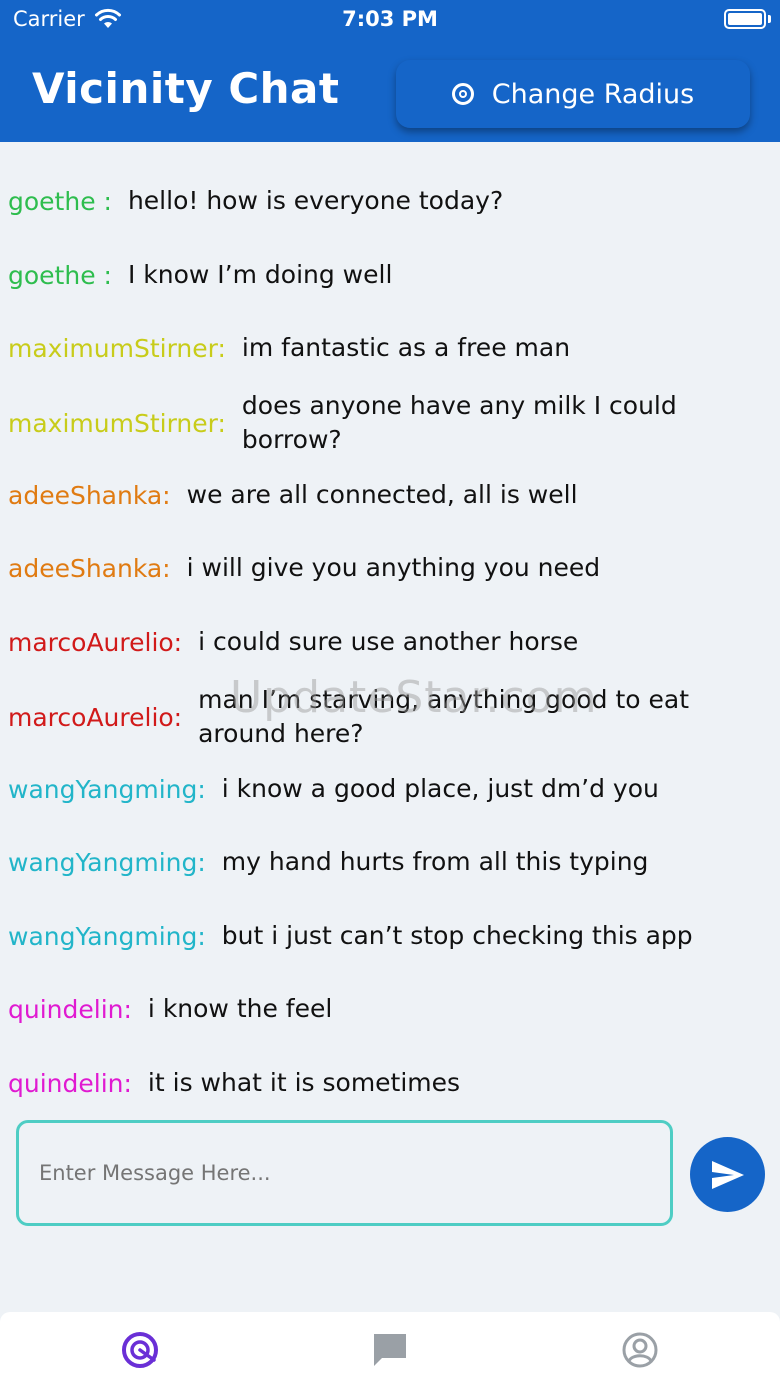 The width and height of the screenshot is (780, 1387). I want to click on message-row: quindelin: it is what it is sometimes, so click(388, 1083).